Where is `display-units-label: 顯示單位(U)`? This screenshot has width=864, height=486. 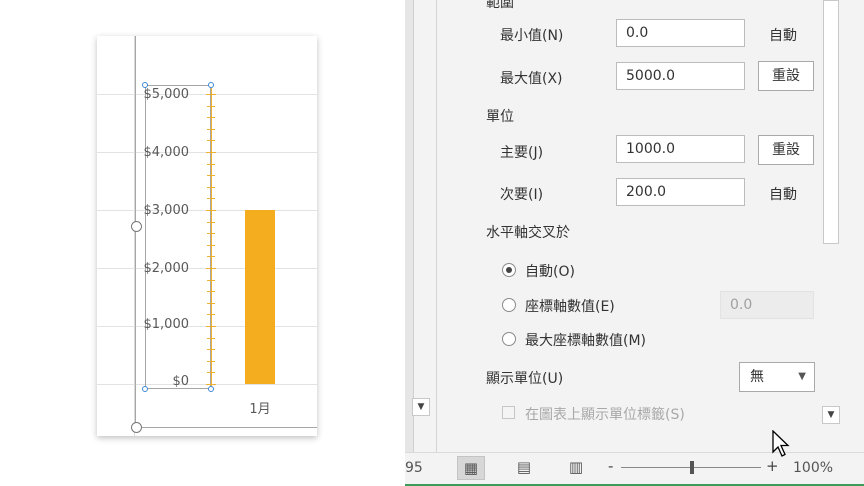 display-units-label: 顯示單位(U) is located at coordinates (525, 379).